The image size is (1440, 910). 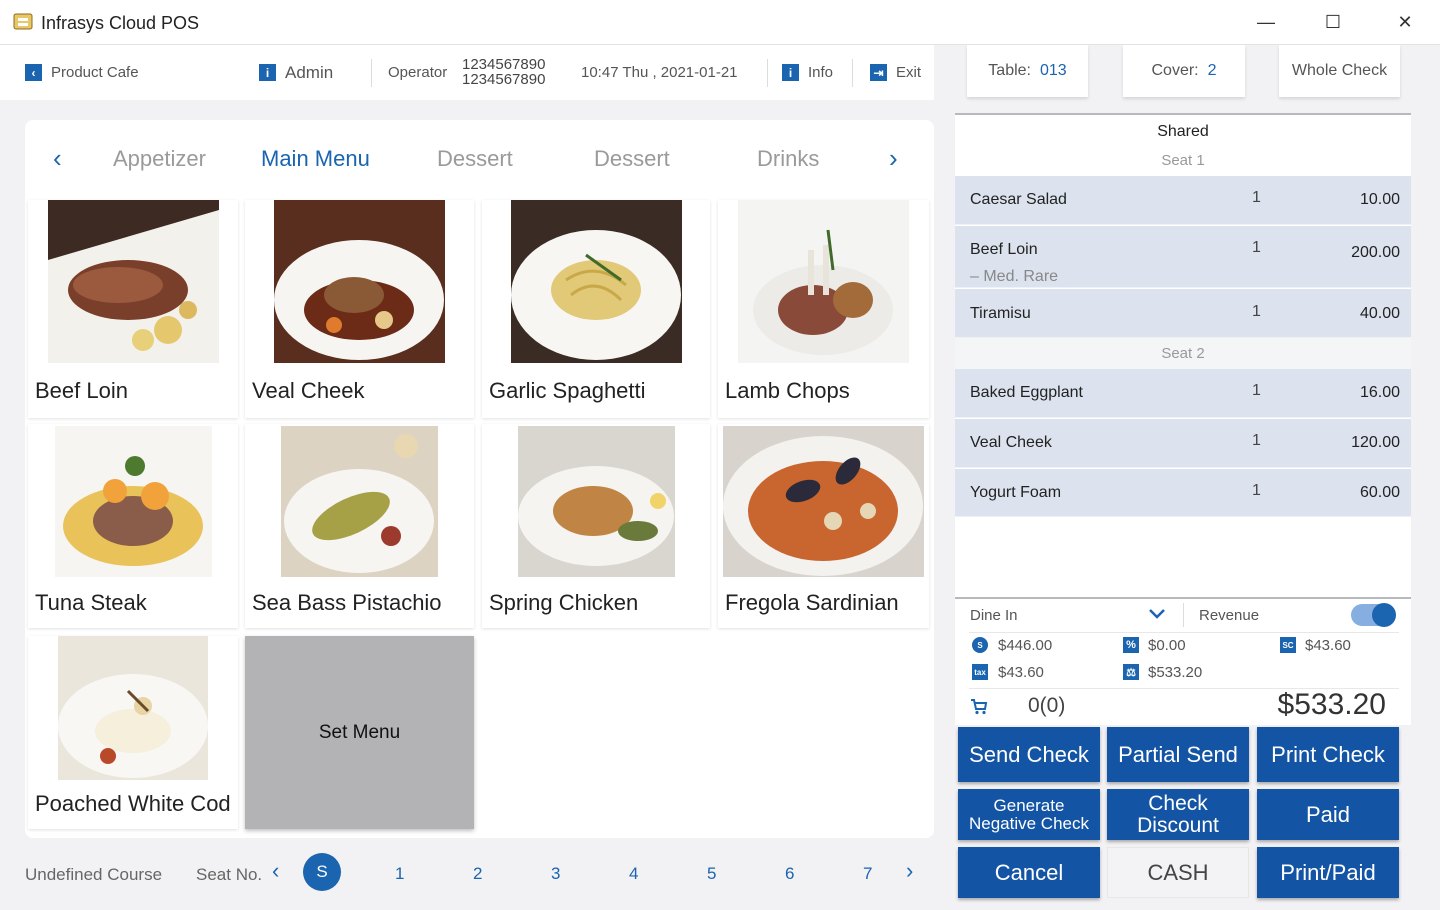 I want to click on seat-3-button: 3, so click(x=555, y=874).